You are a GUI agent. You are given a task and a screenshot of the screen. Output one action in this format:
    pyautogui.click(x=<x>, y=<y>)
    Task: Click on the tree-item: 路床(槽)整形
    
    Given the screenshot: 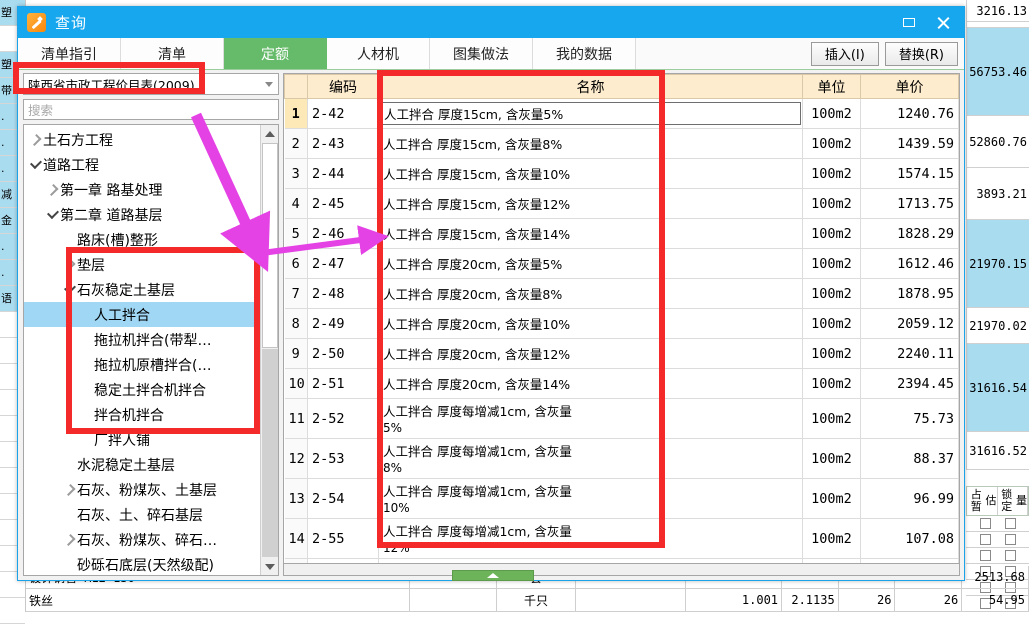 What is the action you would take?
    pyautogui.click(x=142, y=239)
    